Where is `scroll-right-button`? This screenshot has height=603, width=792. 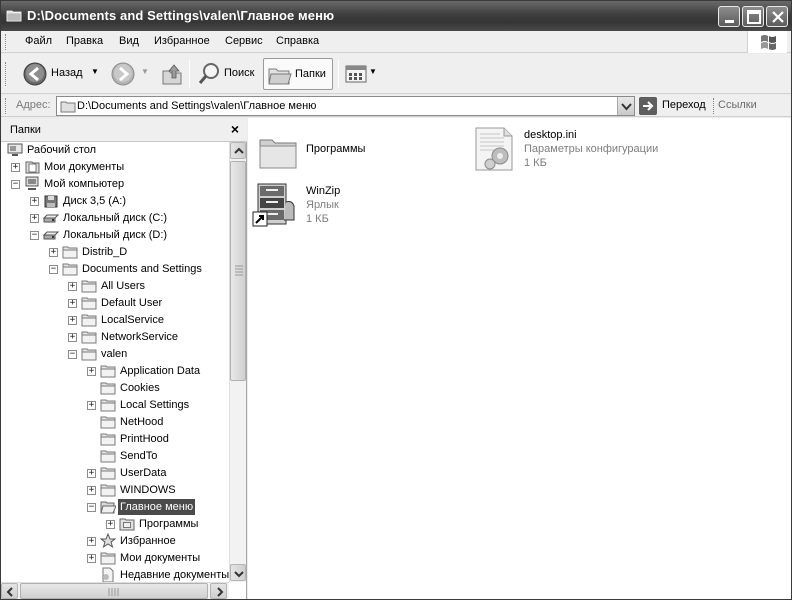 scroll-right-button is located at coordinates (218, 591).